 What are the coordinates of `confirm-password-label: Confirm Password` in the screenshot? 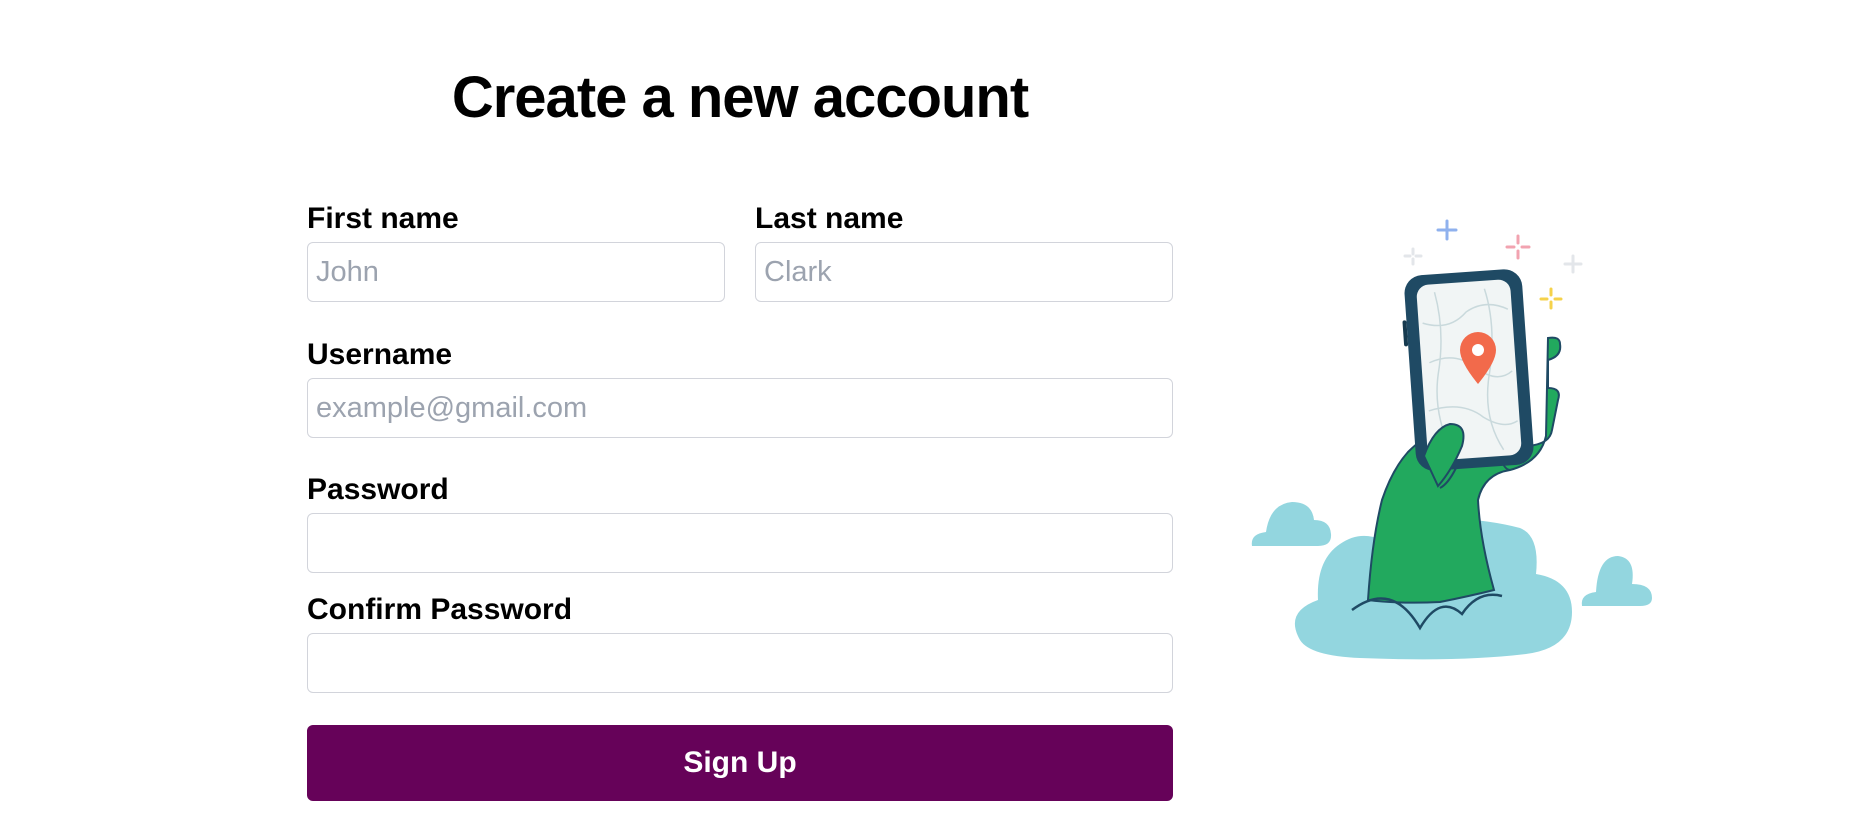 It's located at (440, 609).